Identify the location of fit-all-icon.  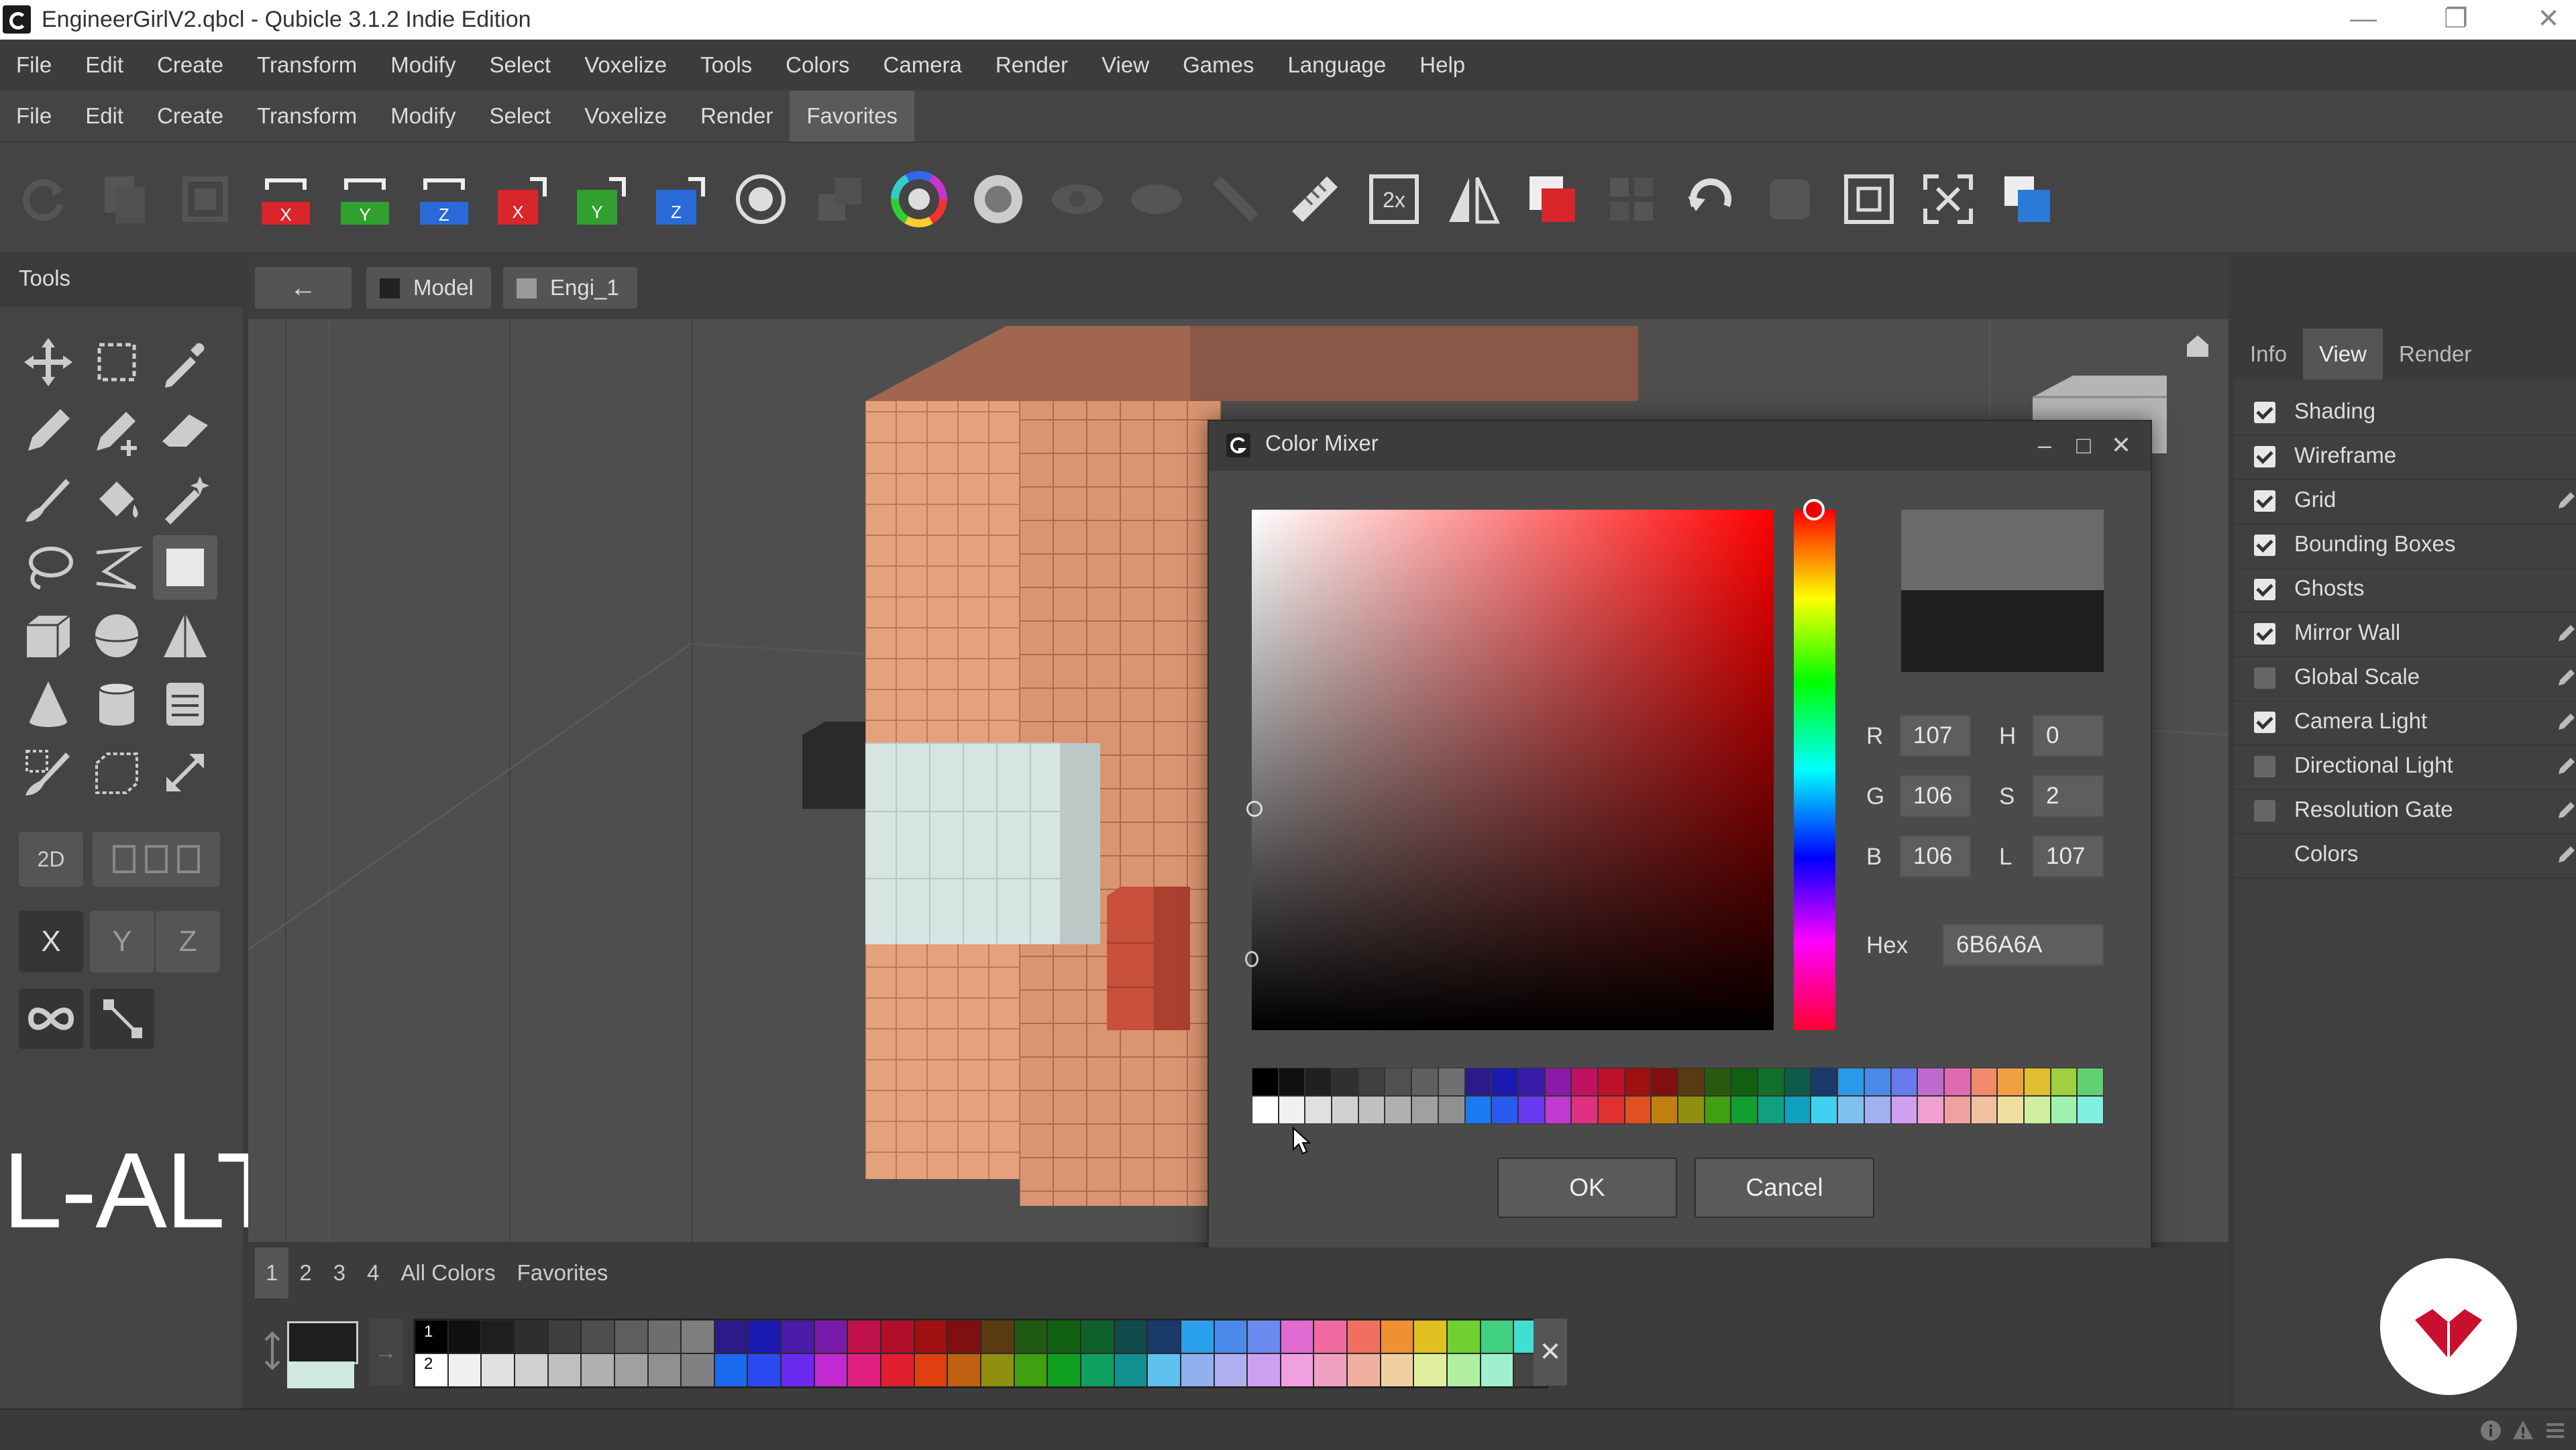
(1948, 199).